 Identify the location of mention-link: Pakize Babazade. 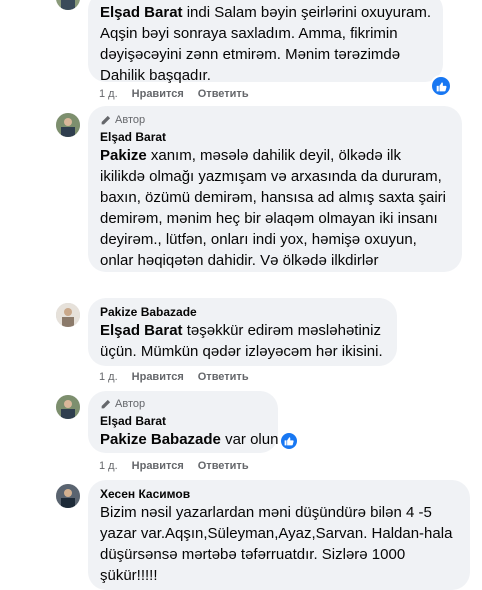
(160, 439).